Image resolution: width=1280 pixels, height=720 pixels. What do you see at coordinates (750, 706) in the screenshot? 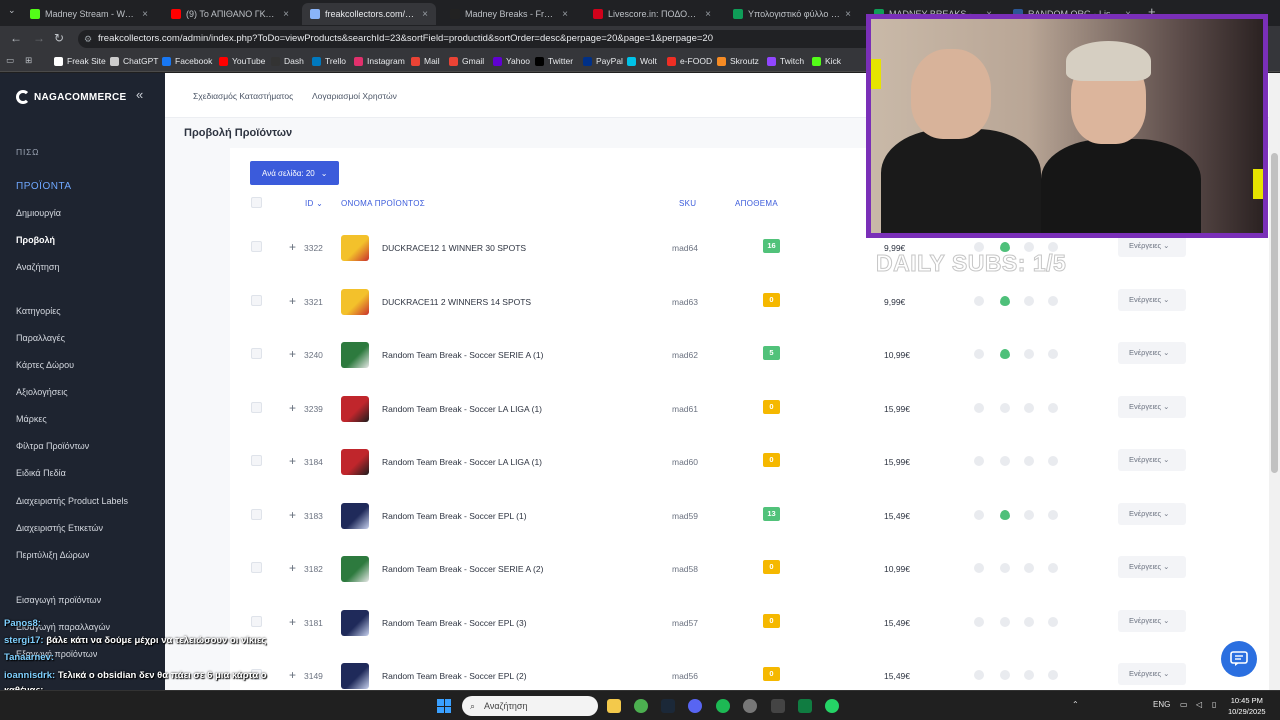
I see `obs-icon` at bounding box center [750, 706].